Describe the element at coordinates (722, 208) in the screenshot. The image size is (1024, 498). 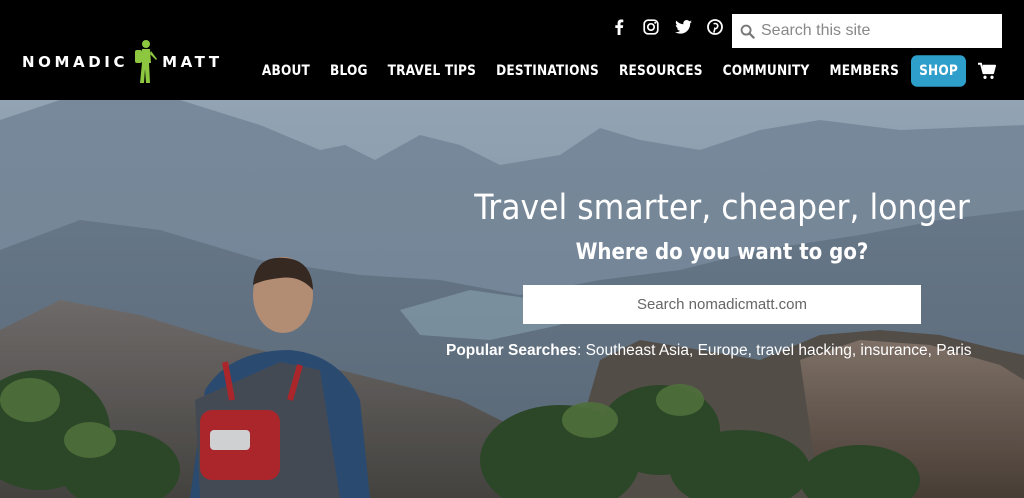
I see `hero-title: Travel smarter, cheaper, longer` at that location.